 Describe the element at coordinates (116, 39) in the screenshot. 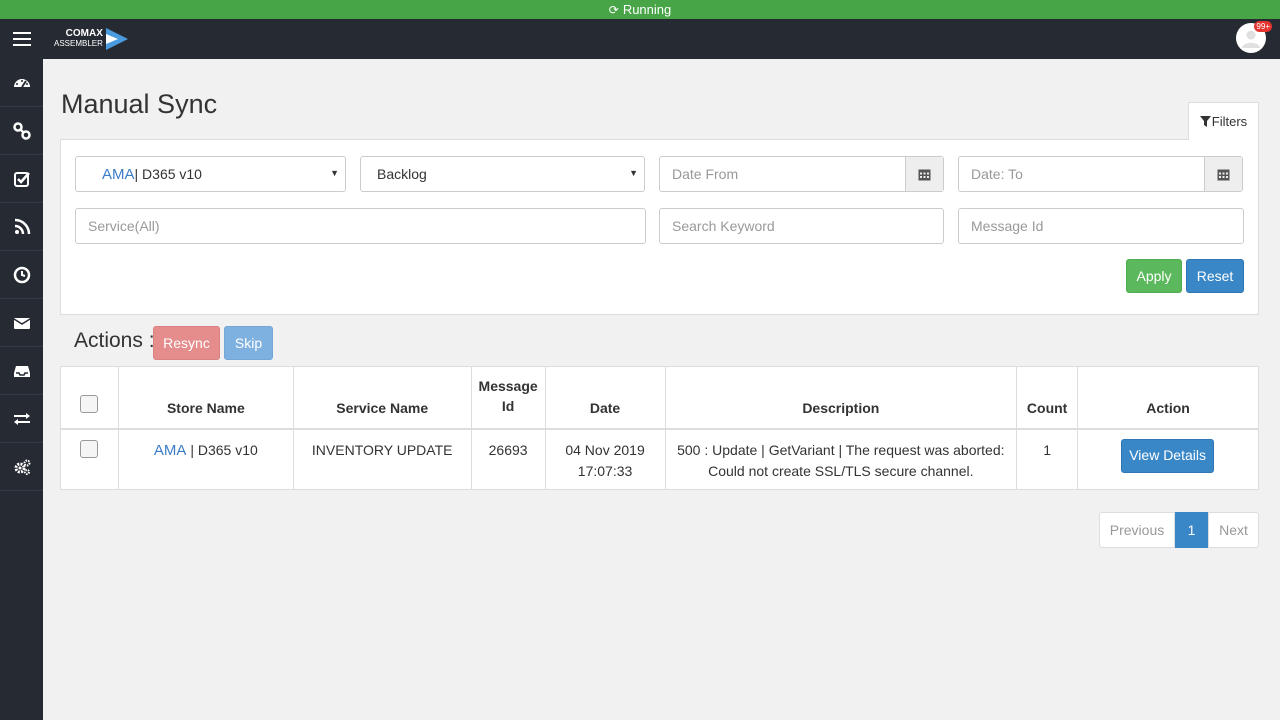

I see `logo-mark-icon` at that location.